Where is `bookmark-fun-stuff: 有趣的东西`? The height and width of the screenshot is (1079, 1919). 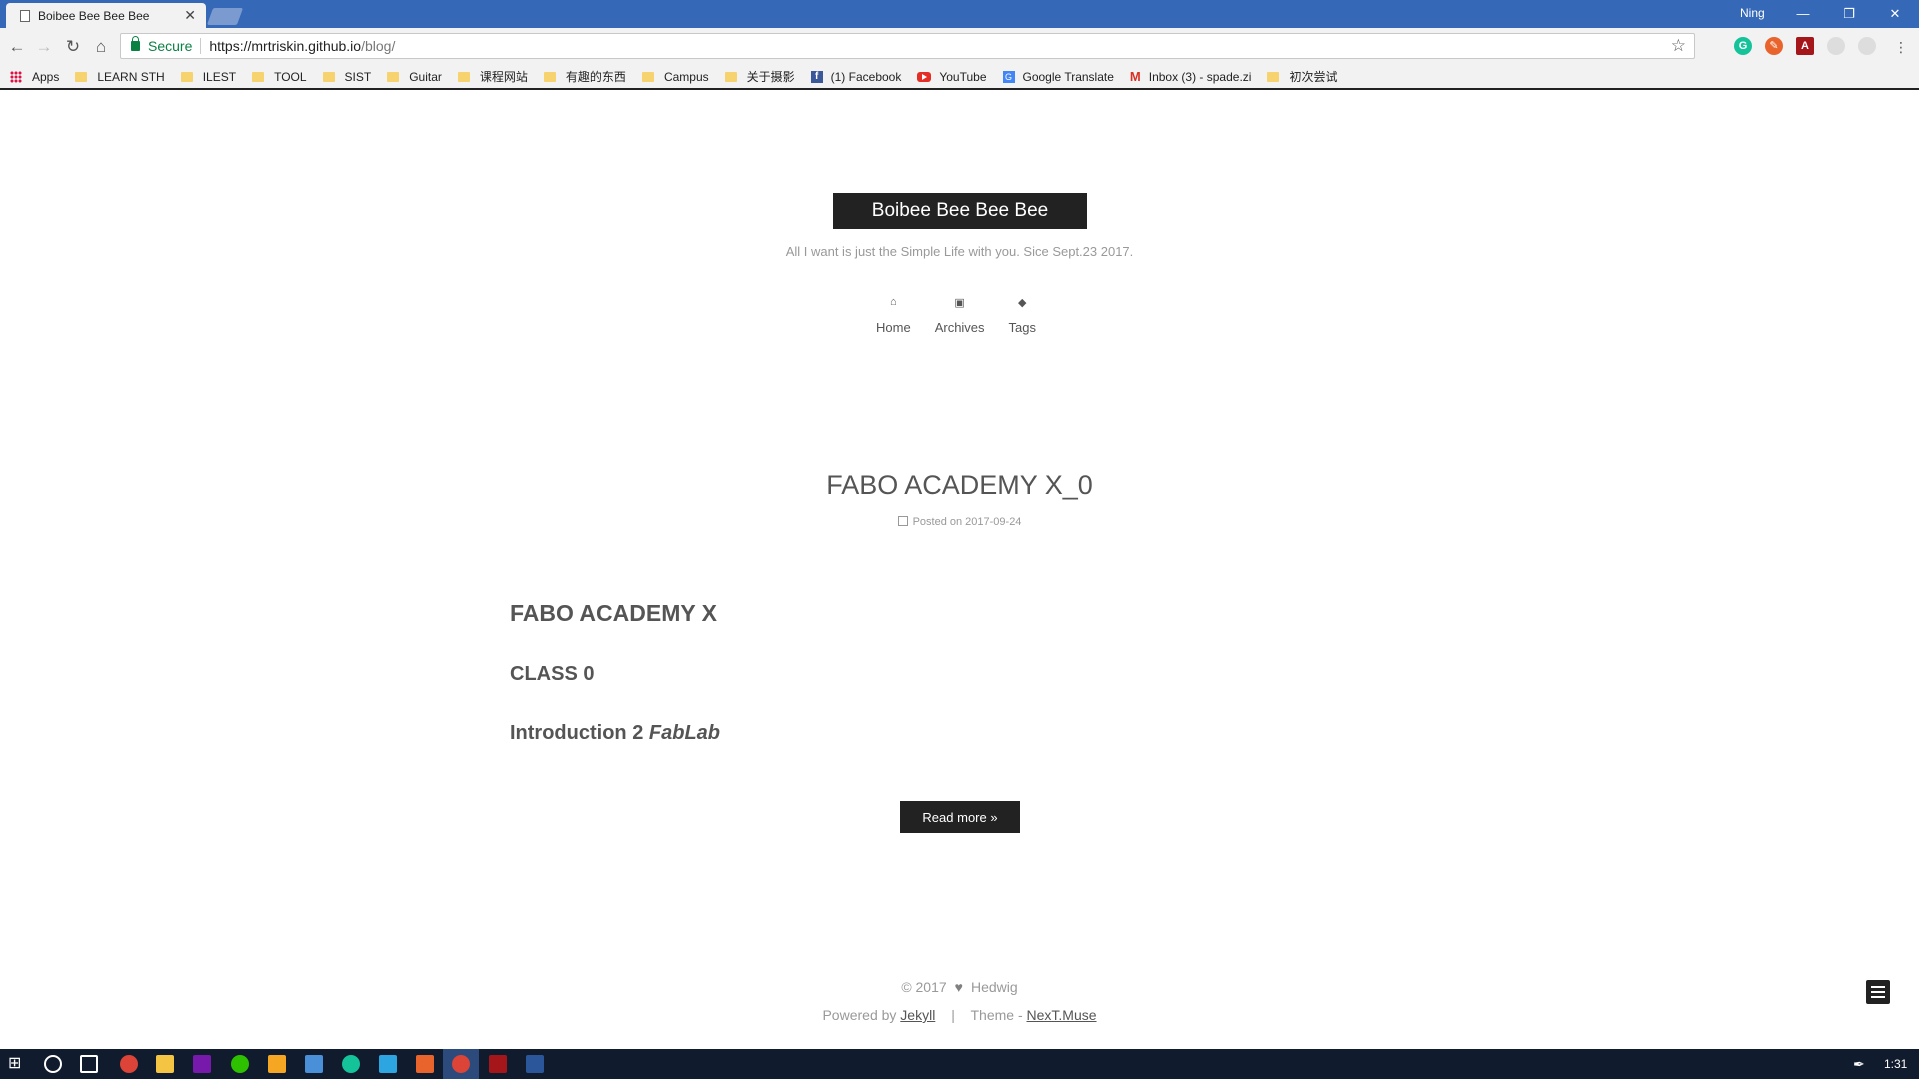
bookmark-fun-stuff: 有趣的东西 is located at coordinates (584, 76).